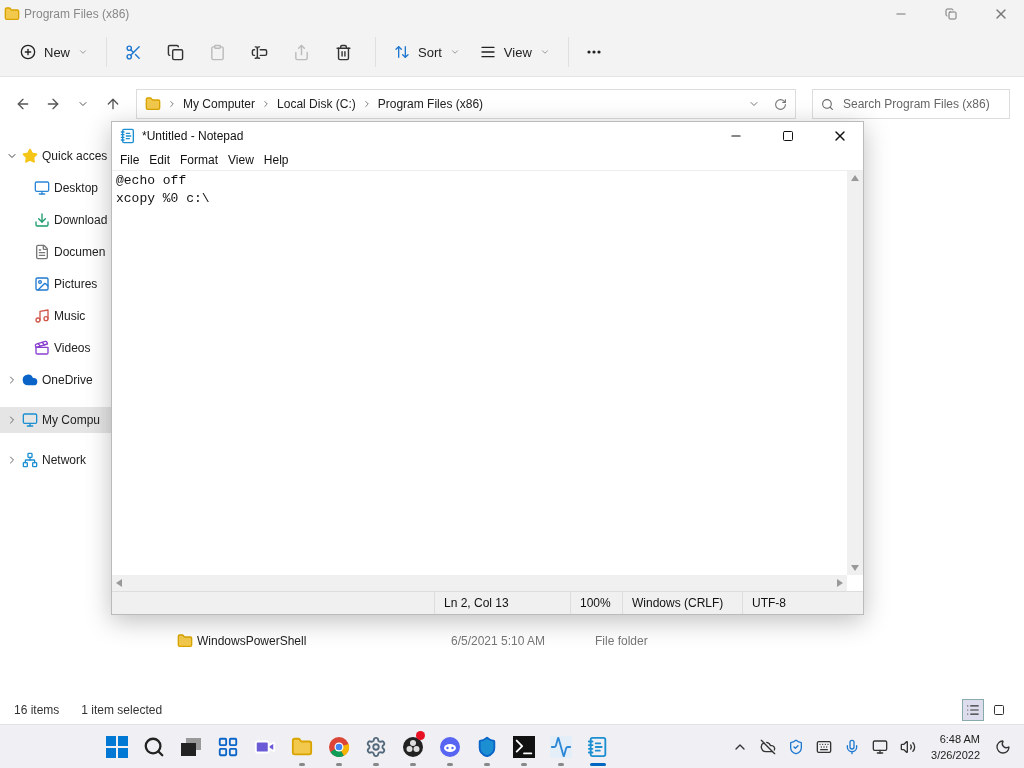 Image resolution: width=1024 pixels, height=768 pixels. I want to click on scissors-icon, so click(133, 52).